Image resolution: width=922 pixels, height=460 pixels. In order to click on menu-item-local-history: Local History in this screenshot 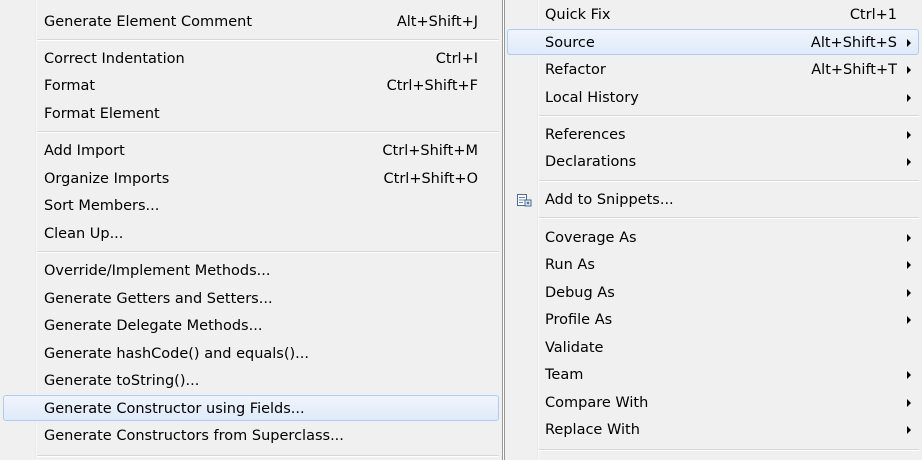, I will do `click(713, 97)`.